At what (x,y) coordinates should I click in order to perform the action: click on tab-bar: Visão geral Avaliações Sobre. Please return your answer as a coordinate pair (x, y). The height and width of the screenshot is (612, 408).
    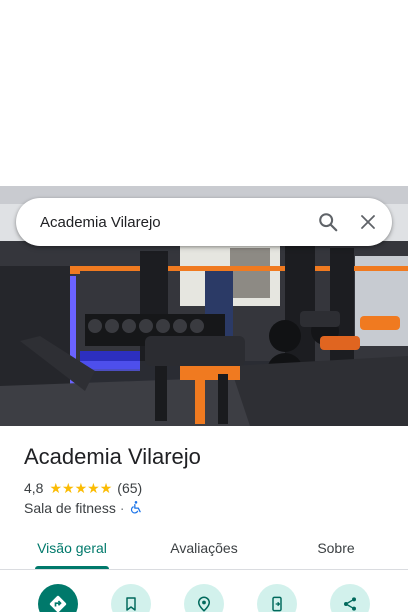
    Looking at the image, I should click on (204, 548).